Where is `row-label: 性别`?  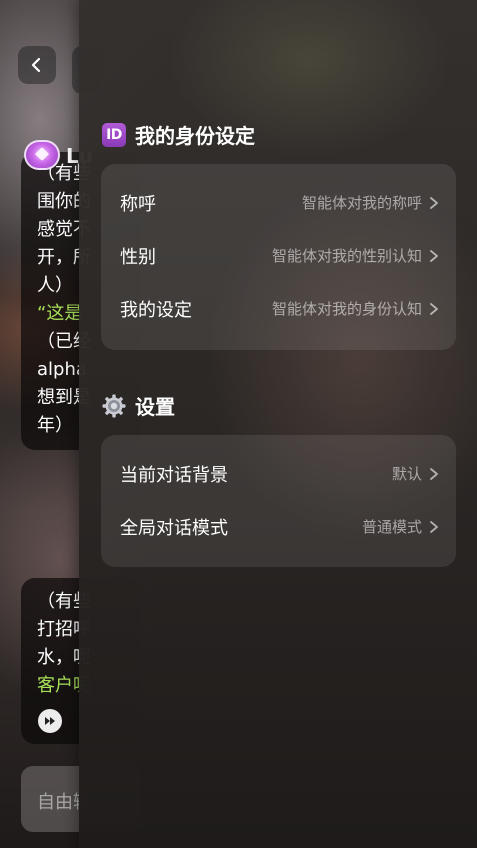
row-label: 性别 is located at coordinates (138, 257).